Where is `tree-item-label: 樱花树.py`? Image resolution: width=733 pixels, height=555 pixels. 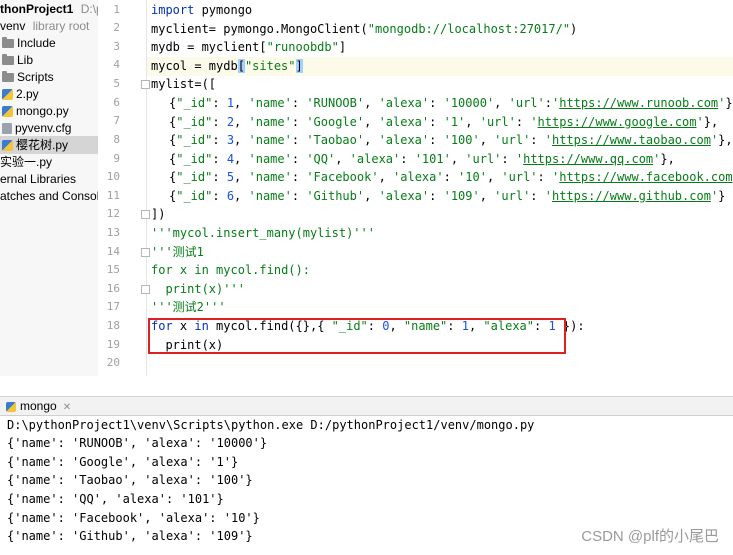 tree-item-label: 樱花树.py is located at coordinates (42, 145).